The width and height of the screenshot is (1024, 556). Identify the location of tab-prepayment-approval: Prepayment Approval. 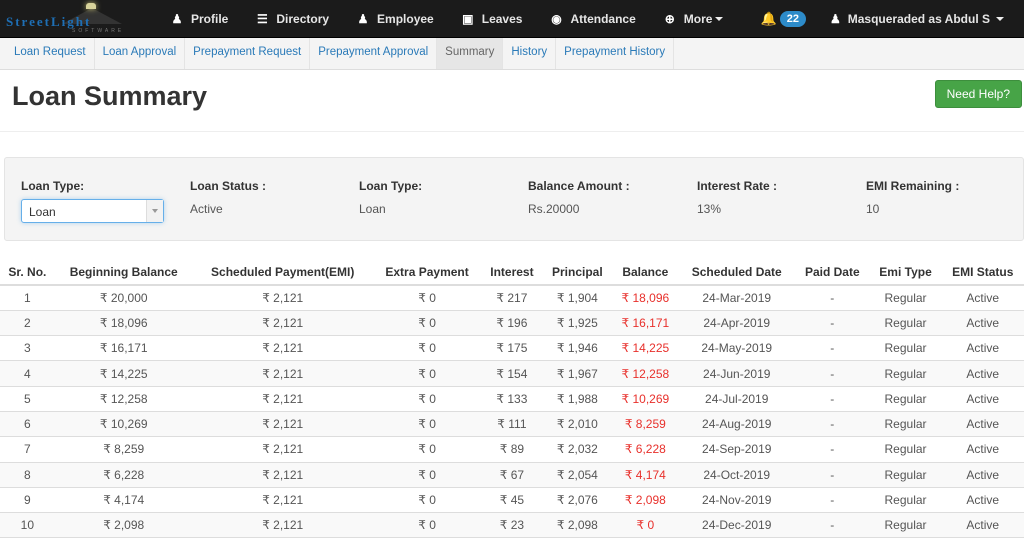
(374, 53).